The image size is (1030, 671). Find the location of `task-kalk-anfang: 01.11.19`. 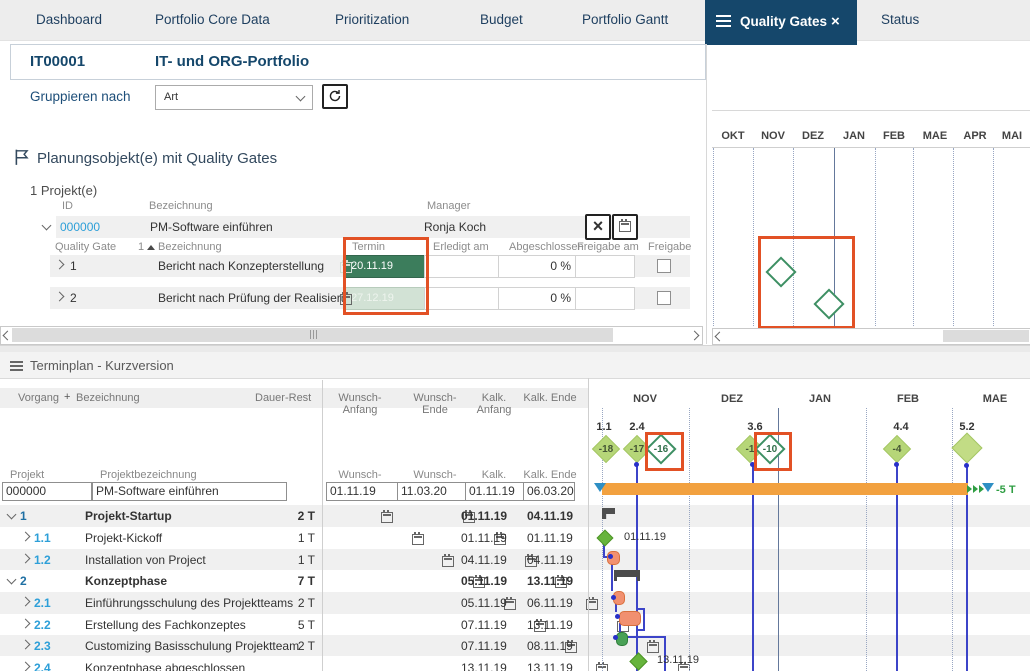

task-kalk-anfang: 01.11.19 is located at coordinates (484, 516).